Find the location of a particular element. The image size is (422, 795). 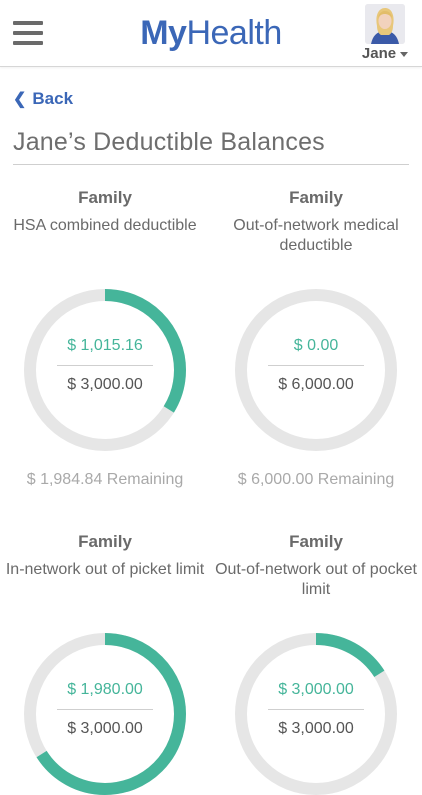

user-menu: Jane is located at coordinates (385, 33).